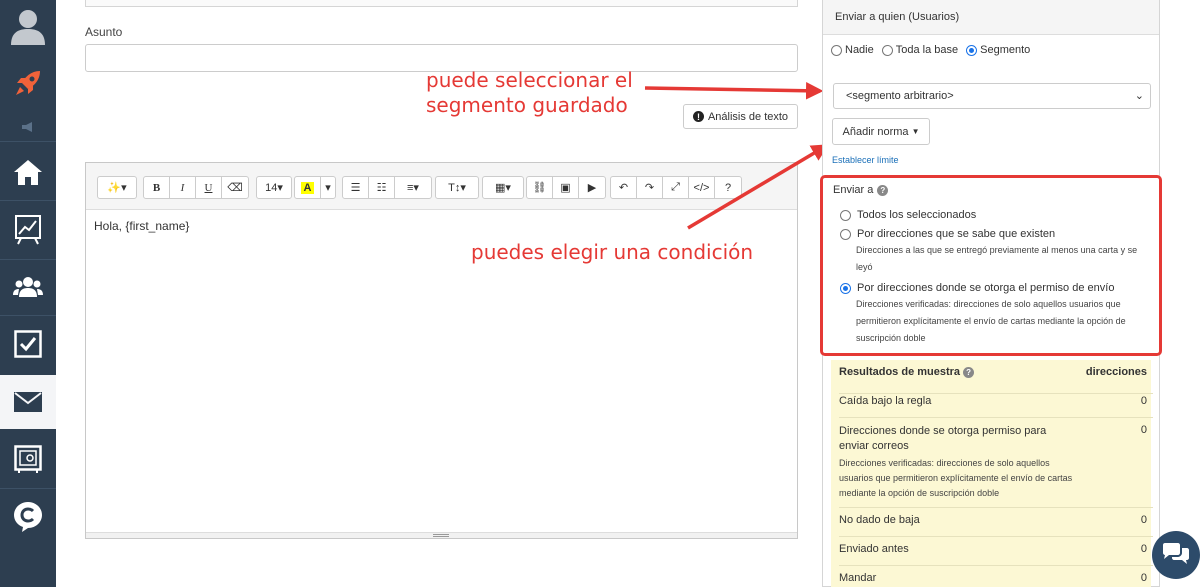 This screenshot has height=587, width=1200. I want to click on arrow-to-add-rule, so click(758, 187).